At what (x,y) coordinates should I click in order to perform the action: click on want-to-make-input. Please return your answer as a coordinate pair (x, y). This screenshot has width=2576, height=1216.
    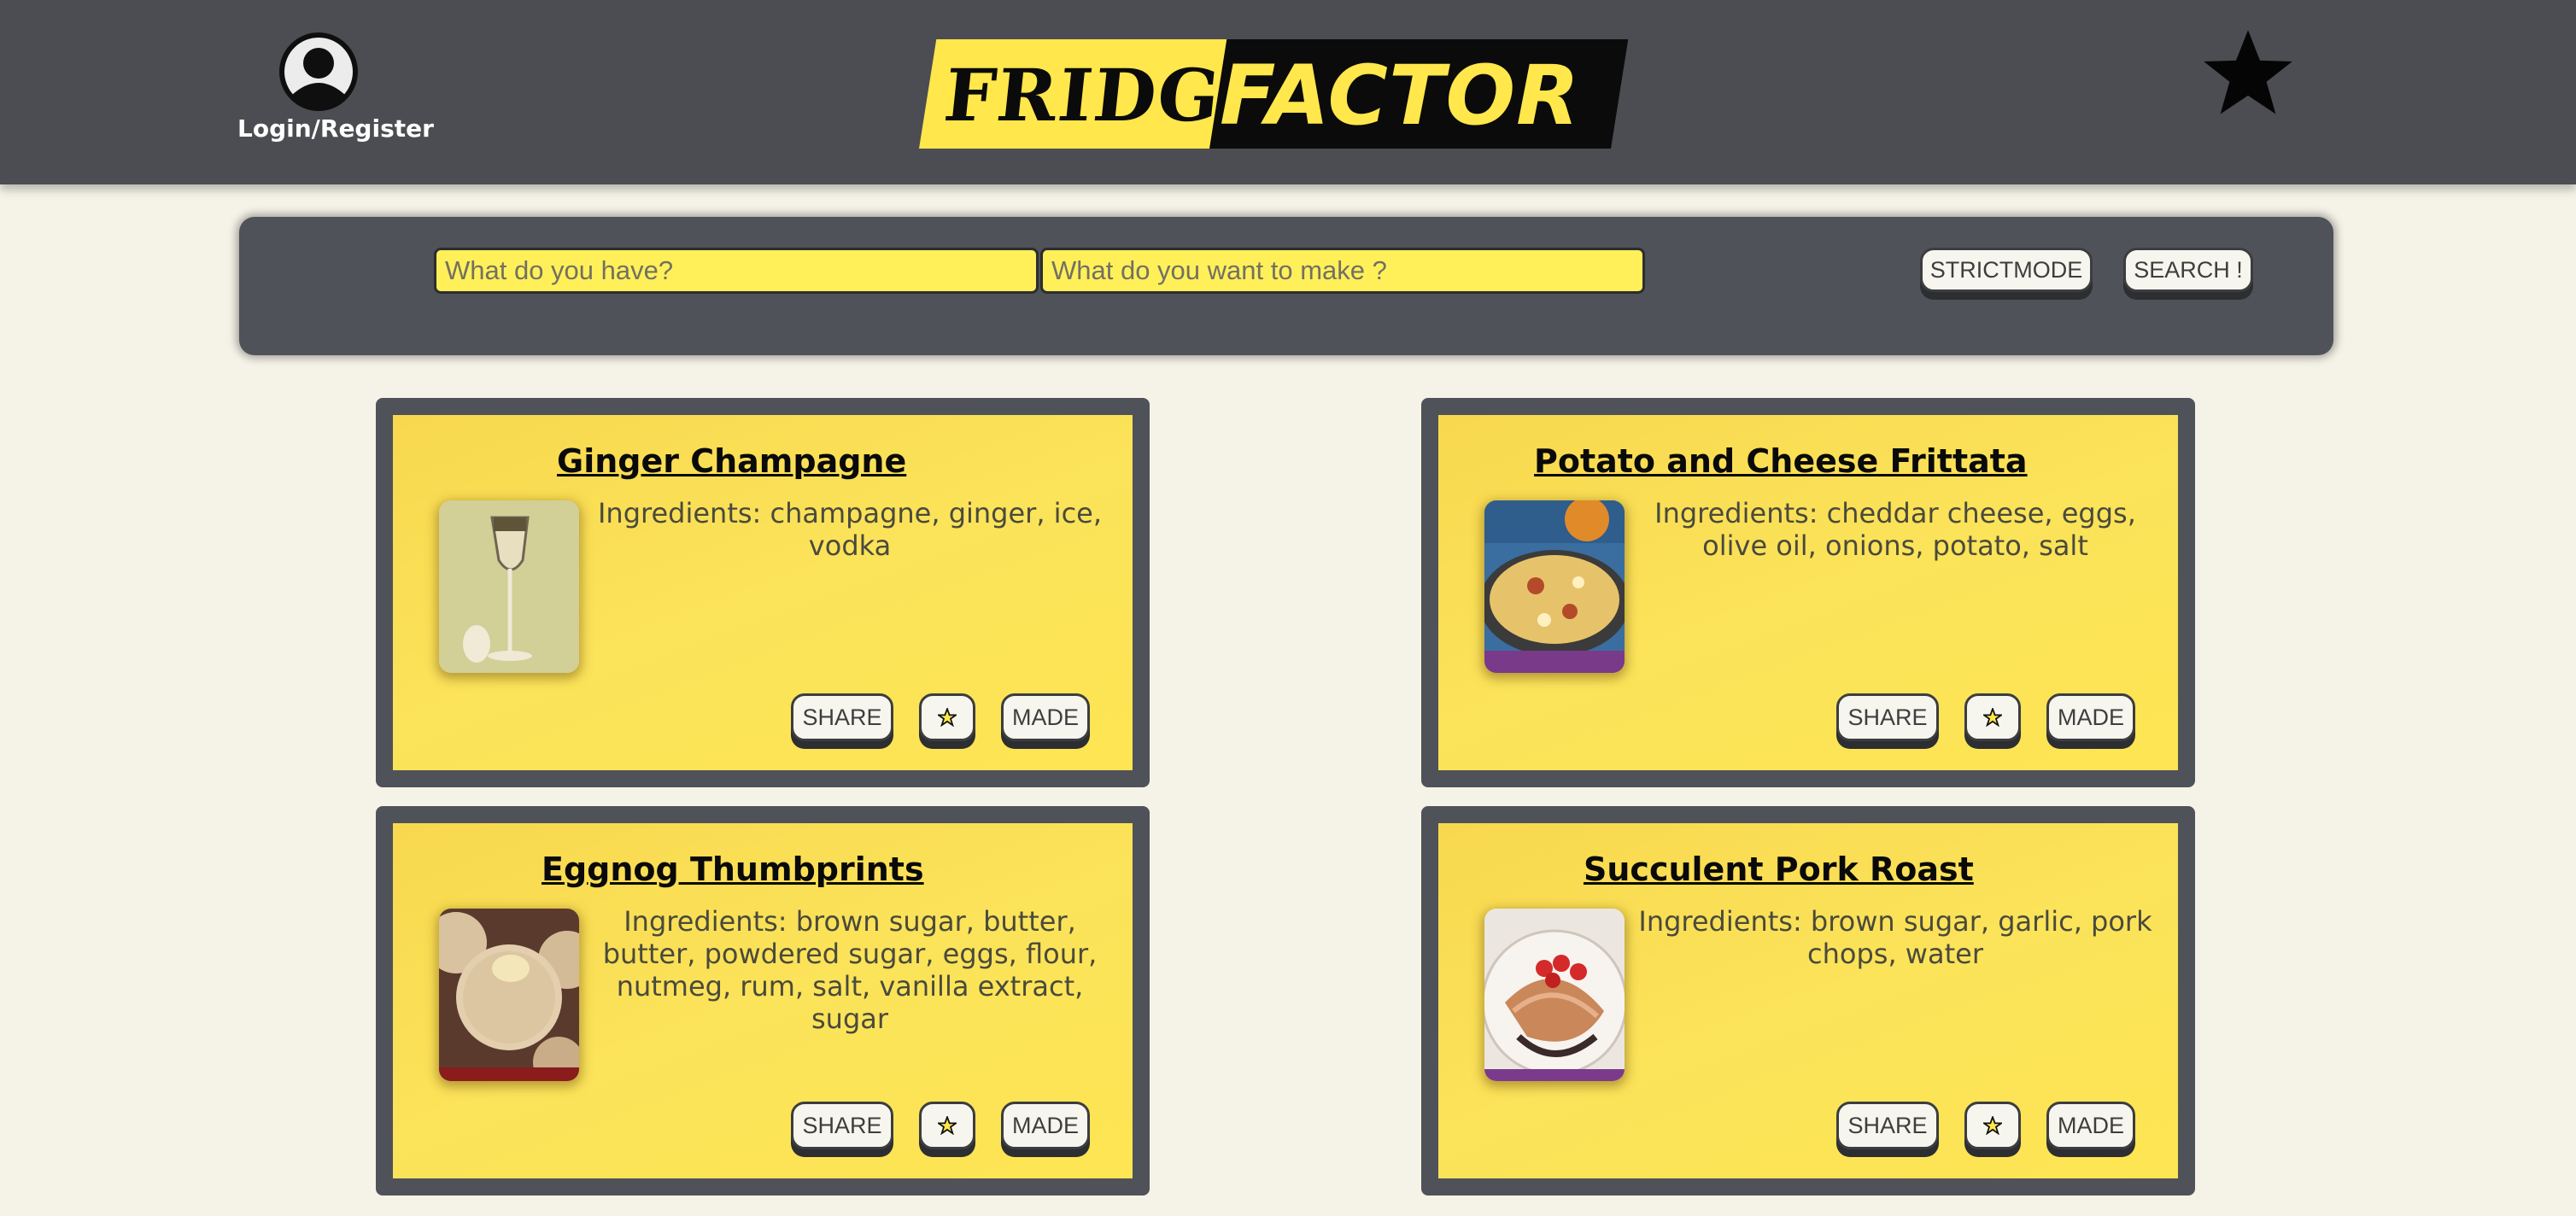
    Looking at the image, I should click on (1342, 271).